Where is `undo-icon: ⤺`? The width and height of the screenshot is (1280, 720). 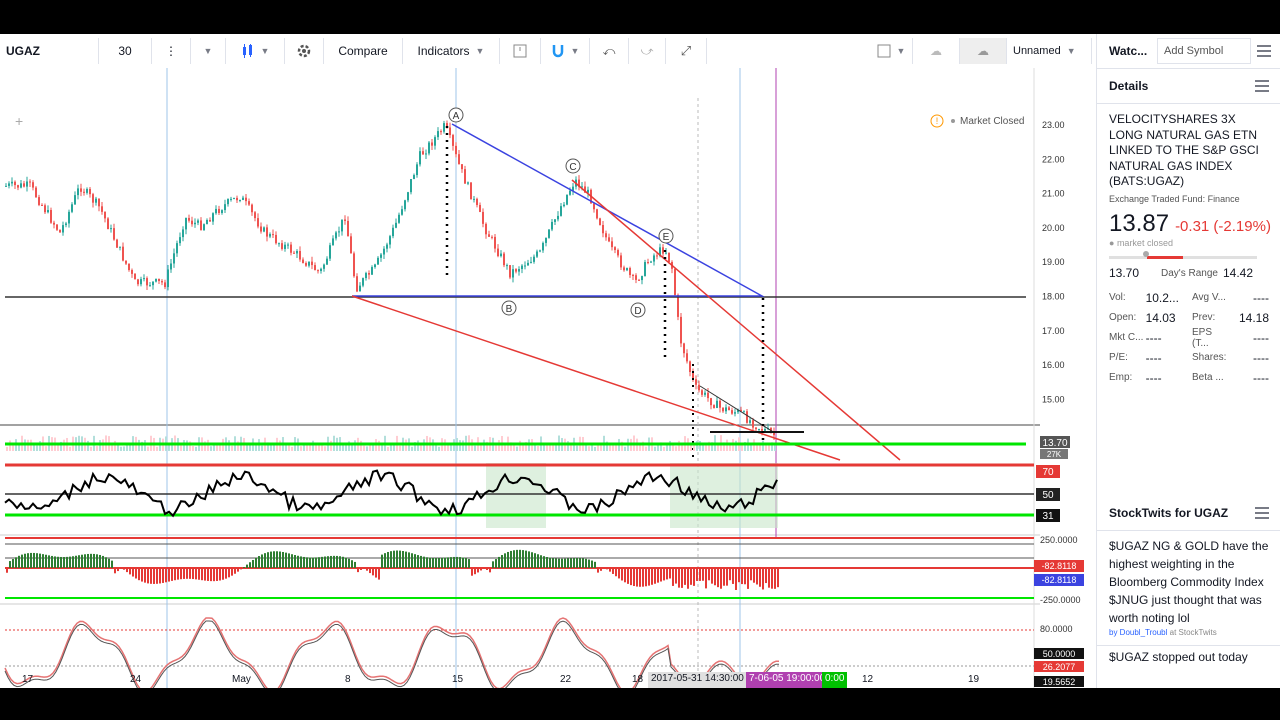 undo-icon: ⤺ is located at coordinates (609, 51).